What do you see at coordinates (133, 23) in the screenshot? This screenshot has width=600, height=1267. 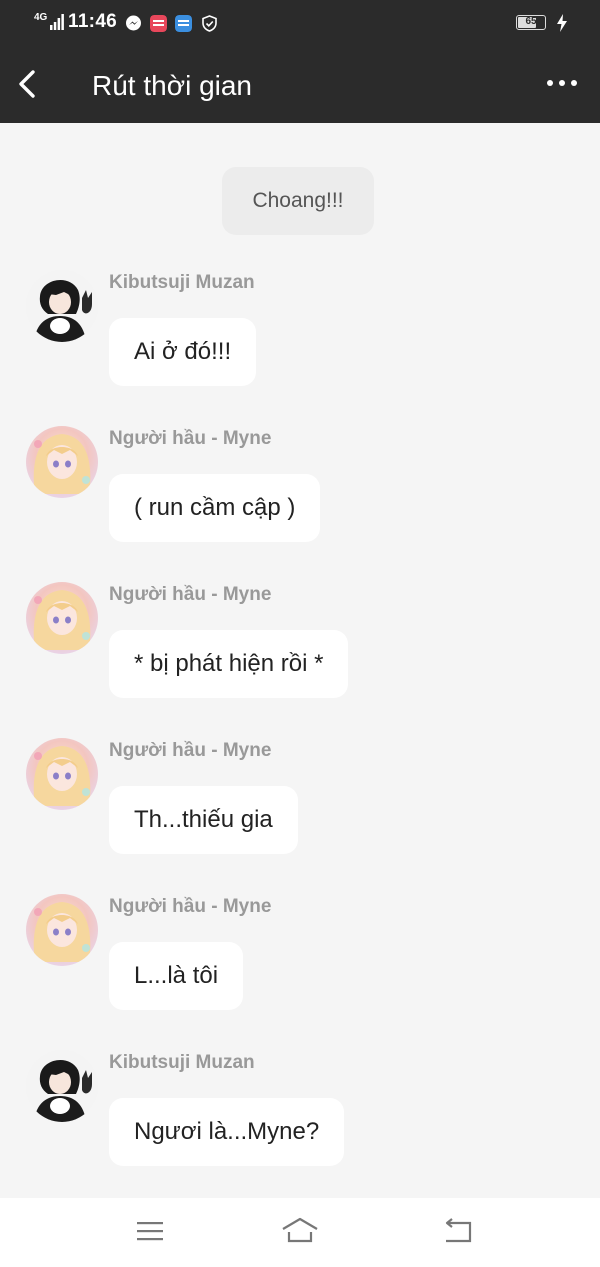 I see `messenger-icon` at bounding box center [133, 23].